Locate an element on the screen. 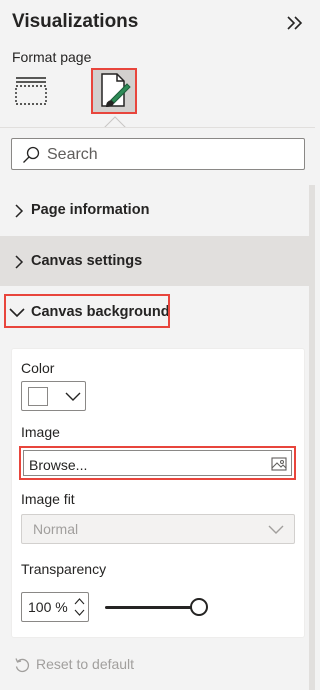 The image size is (320, 690). format-page-subtitle: Format page is located at coordinates (52, 57).